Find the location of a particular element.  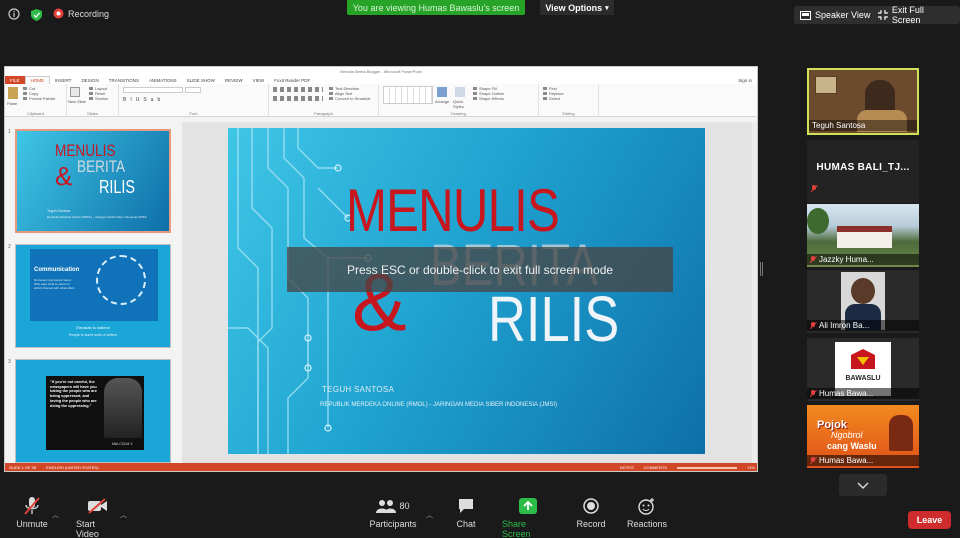

list-buttons is located at coordinates (298, 89).